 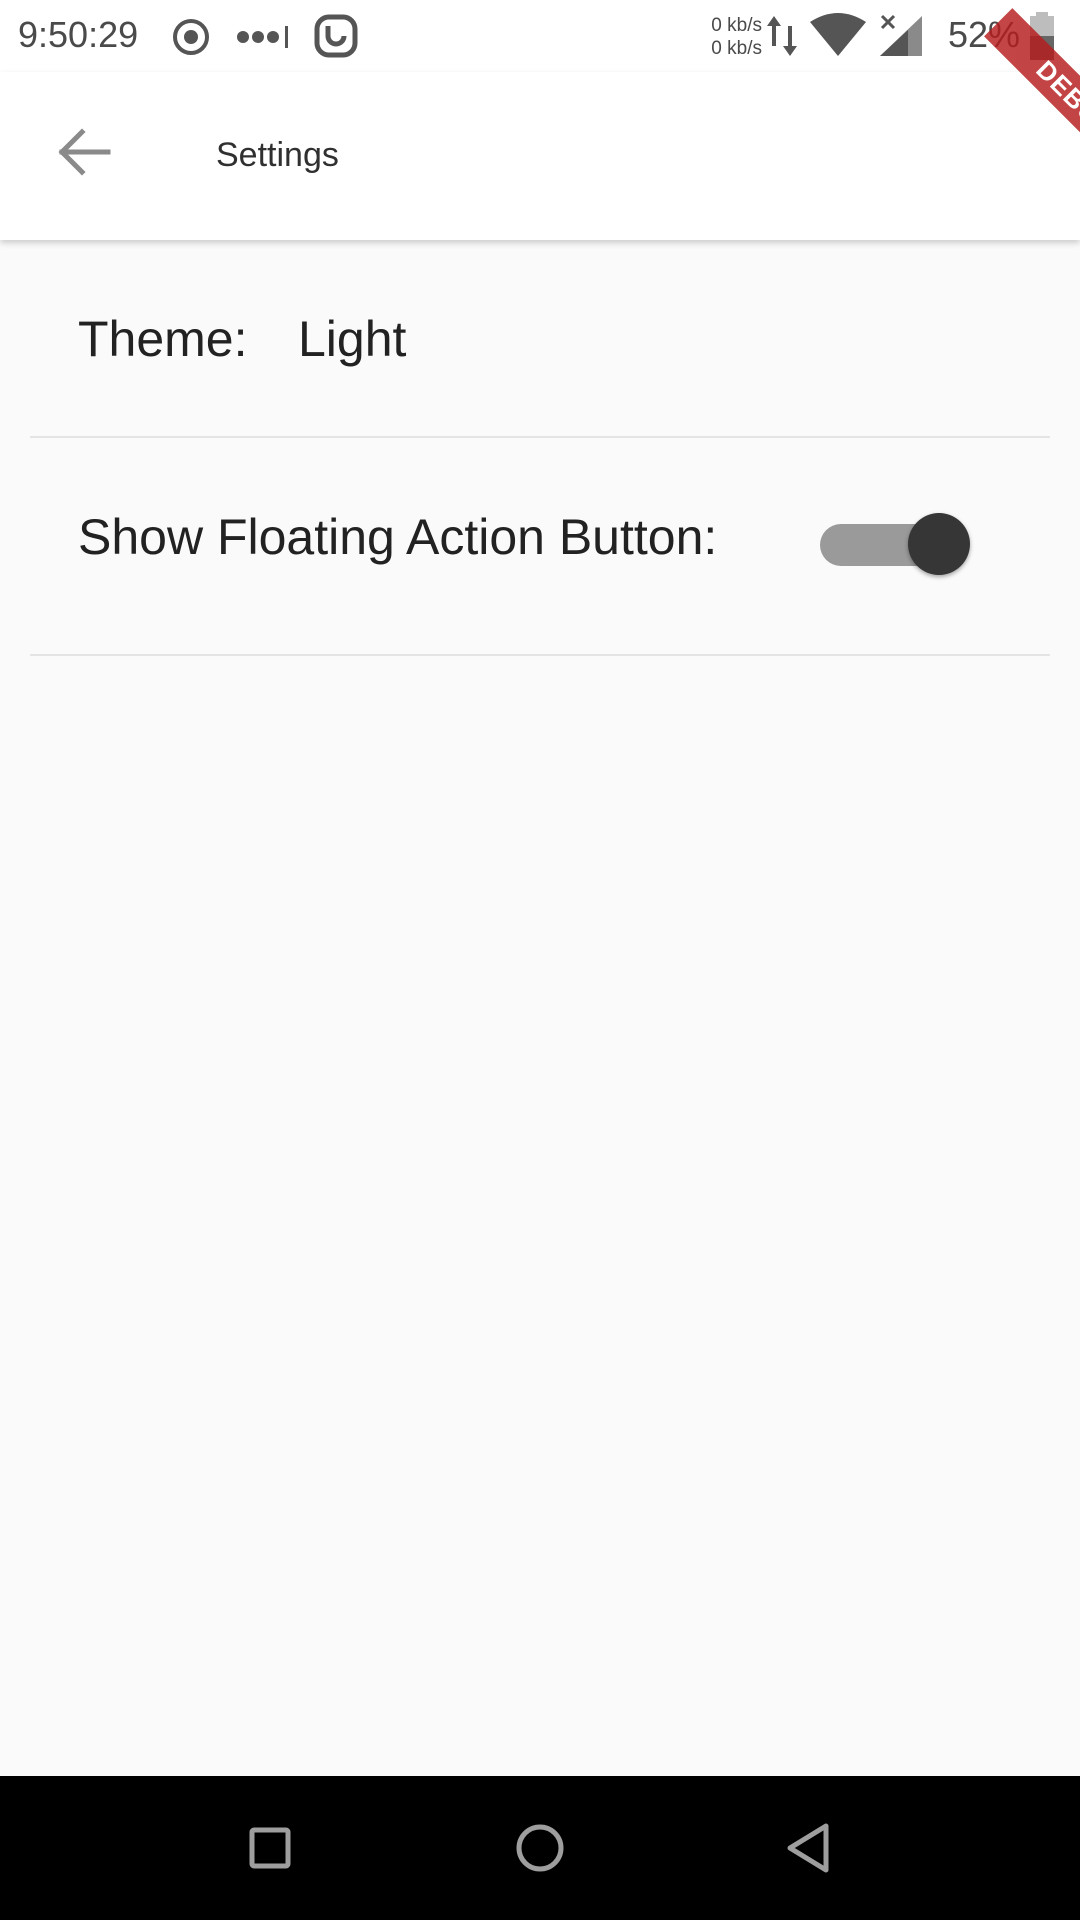 I want to click on page-title: Settings, so click(x=277, y=155).